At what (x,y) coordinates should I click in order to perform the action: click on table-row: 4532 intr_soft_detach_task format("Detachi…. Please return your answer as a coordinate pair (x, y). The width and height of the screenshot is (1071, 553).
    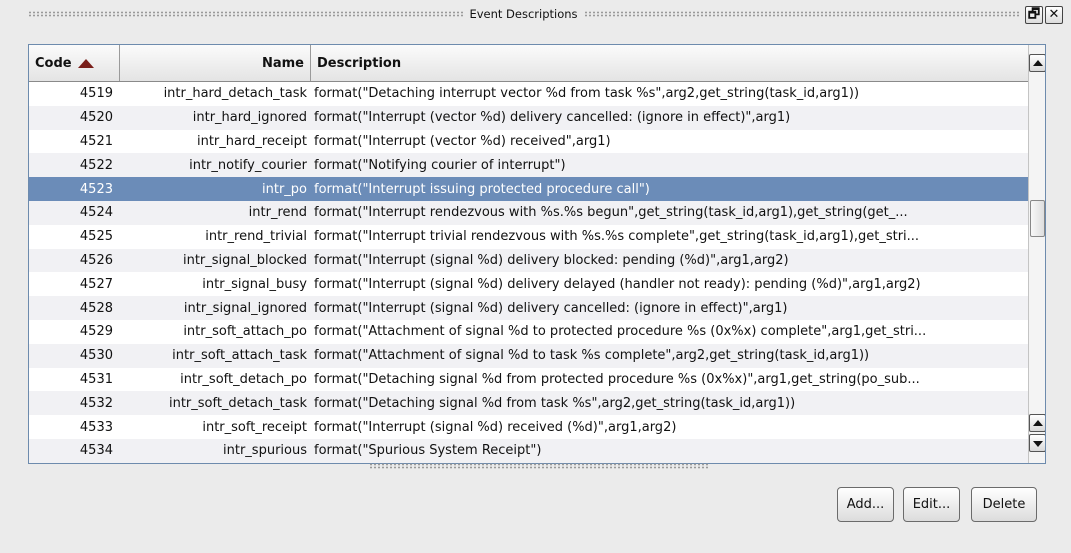
    Looking at the image, I should click on (528, 403).